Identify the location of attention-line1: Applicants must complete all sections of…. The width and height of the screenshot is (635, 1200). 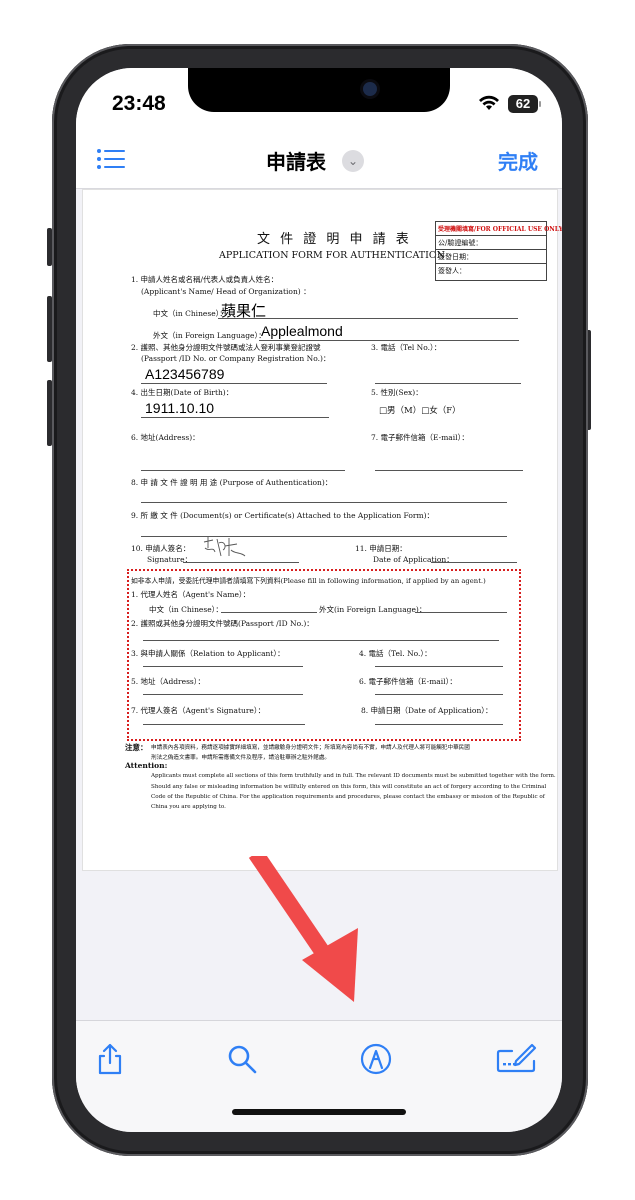
(353, 776).